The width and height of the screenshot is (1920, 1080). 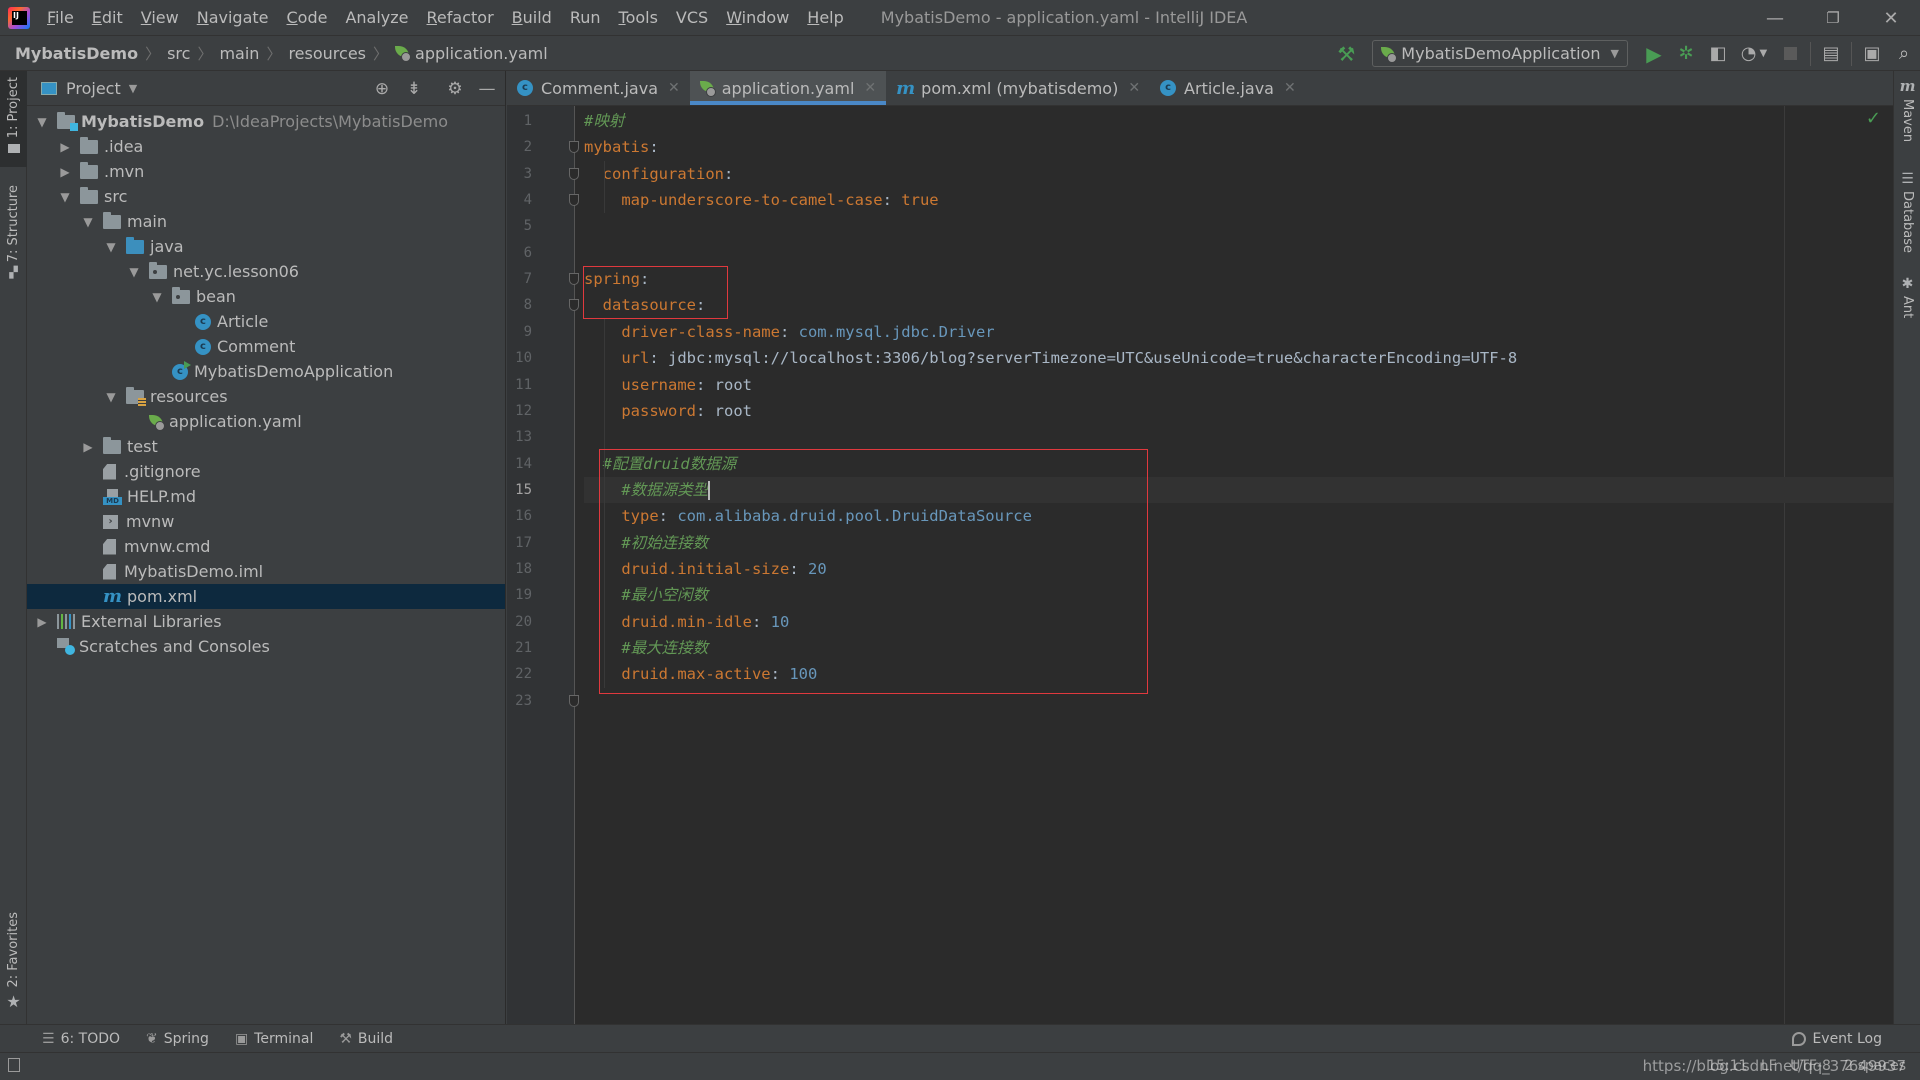 I want to click on chevron-down-icon: ▼, so click(x=133, y=88).